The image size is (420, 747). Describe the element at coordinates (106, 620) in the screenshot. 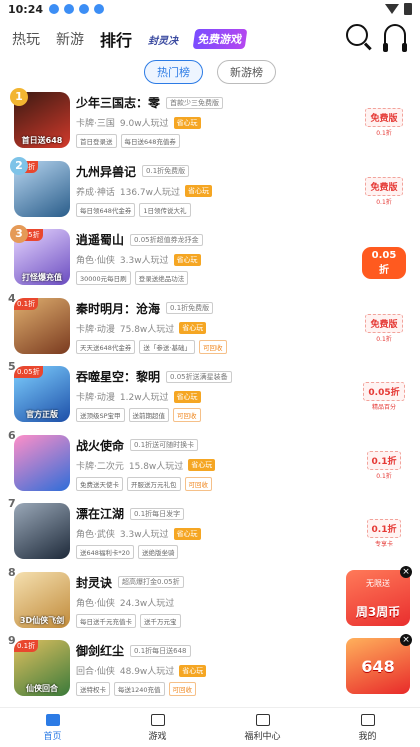

I see `feature-chip: 每日送千元充值卡` at that location.